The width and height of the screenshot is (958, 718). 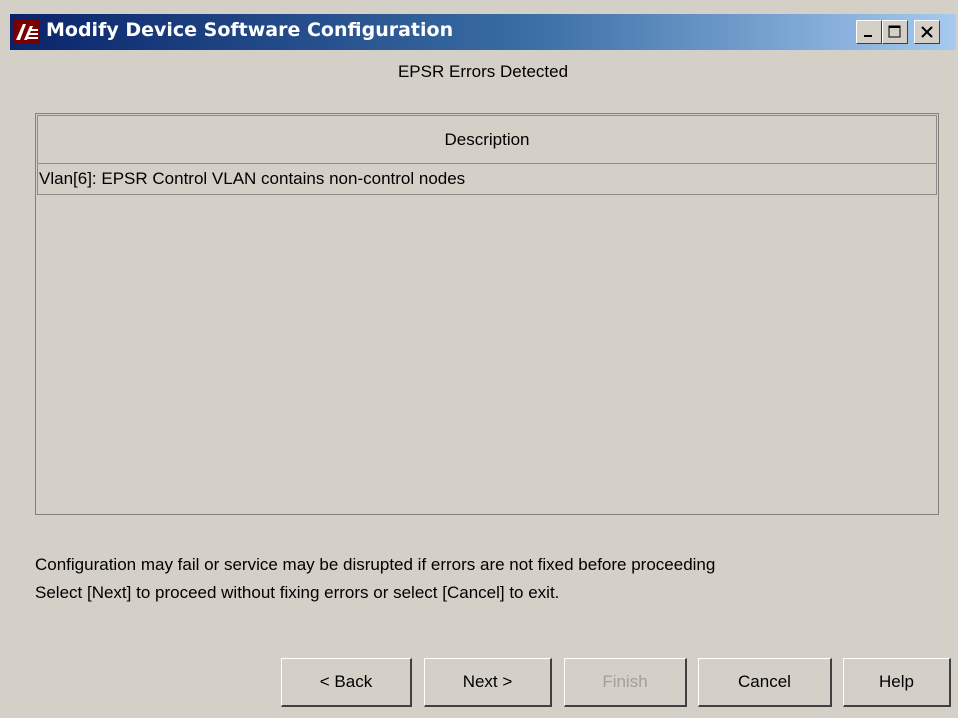 I want to click on help-button: Help, so click(x=897, y=682).